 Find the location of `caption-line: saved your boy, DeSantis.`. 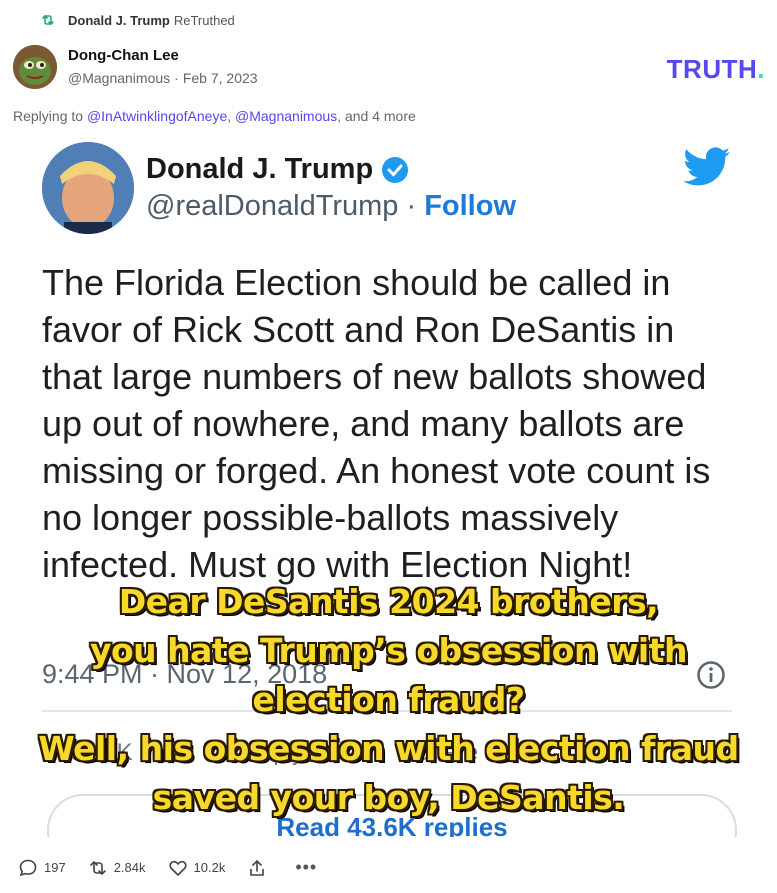

caption-line: saved your boy, DeSantis. is located at coordinates (388, 797).